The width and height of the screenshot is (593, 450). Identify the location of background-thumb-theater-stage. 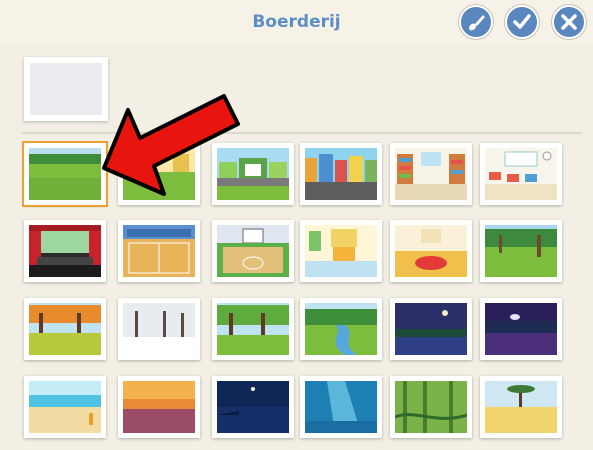
(65, 251).